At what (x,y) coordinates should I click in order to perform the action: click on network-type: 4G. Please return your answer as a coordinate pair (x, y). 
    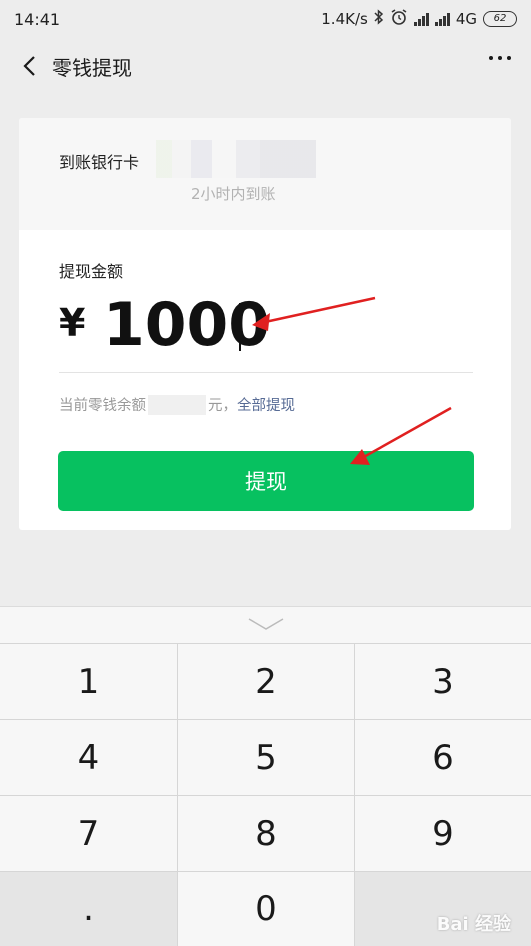
    Looking at the image, I should click on (466, 19).